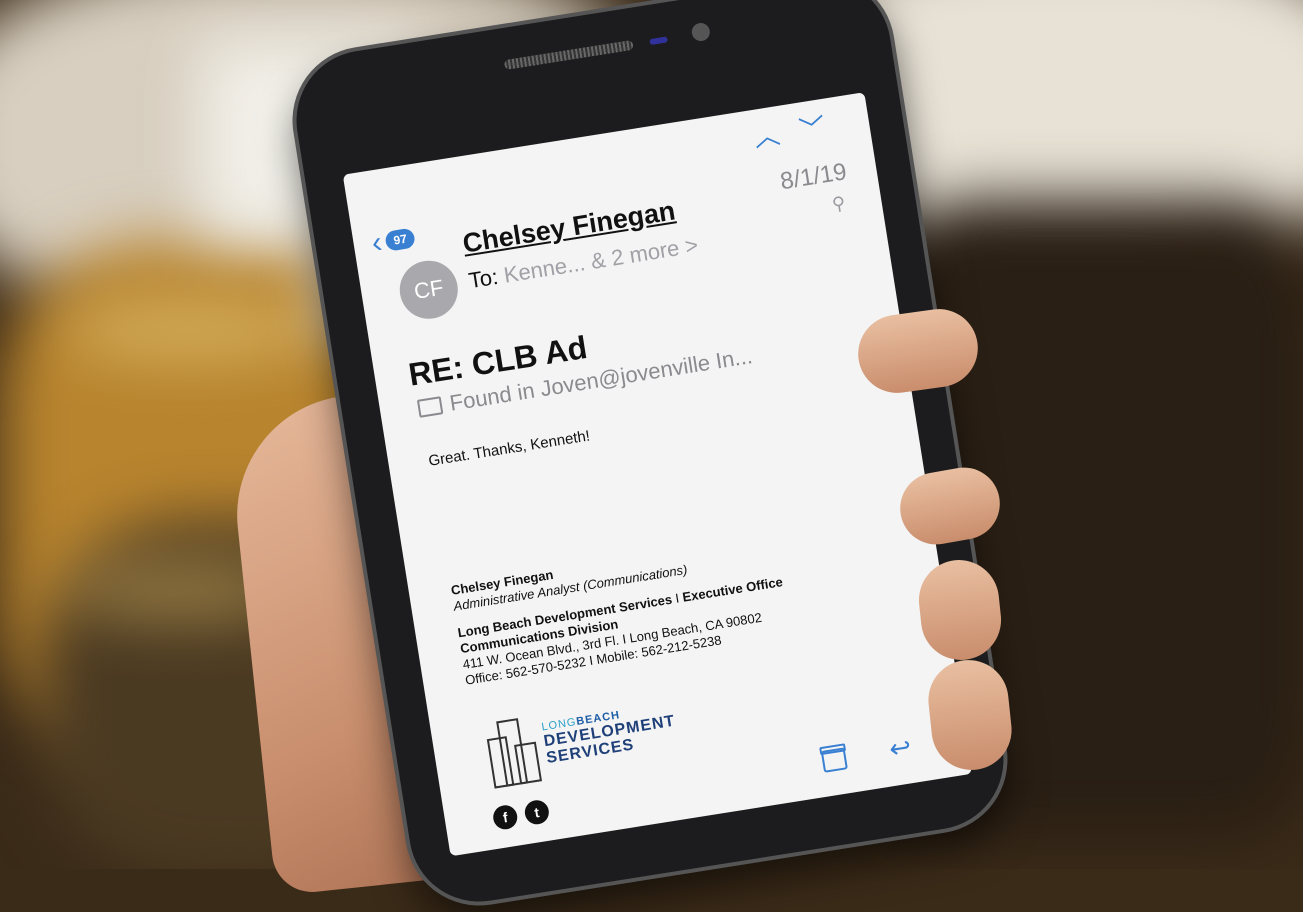 This screenshot has height=912, width=1303. What do you see at coordinates (428, 289) in the screenshot?
I see `avatar: CF` at bounding box center [428, 289].